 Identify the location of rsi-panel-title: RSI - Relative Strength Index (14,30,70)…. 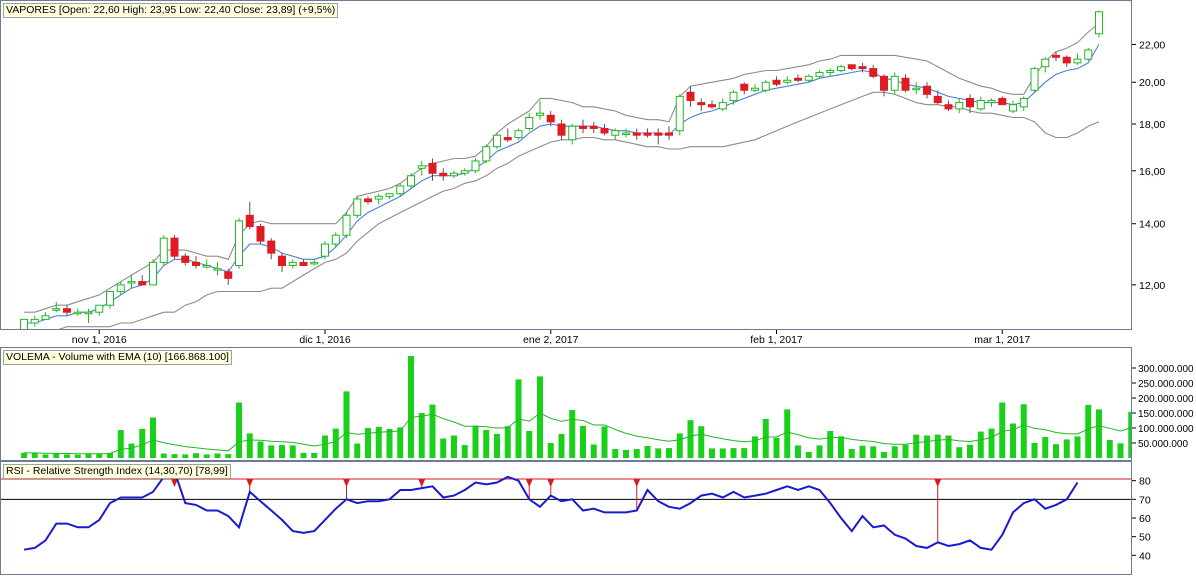
(117, 471).